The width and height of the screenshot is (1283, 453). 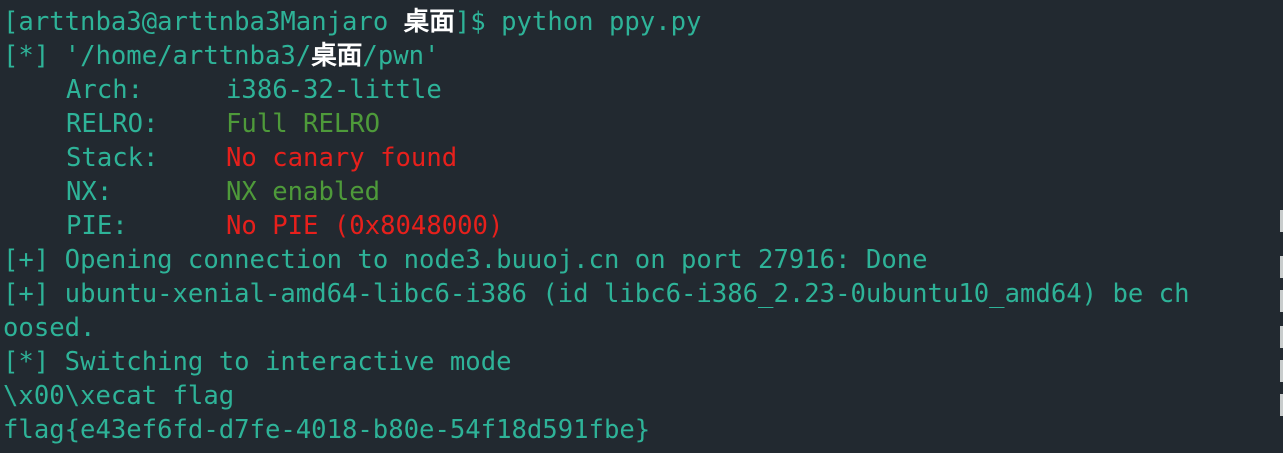 I want to click on prompt-directory: 桌面, so click(x=429, y=22).